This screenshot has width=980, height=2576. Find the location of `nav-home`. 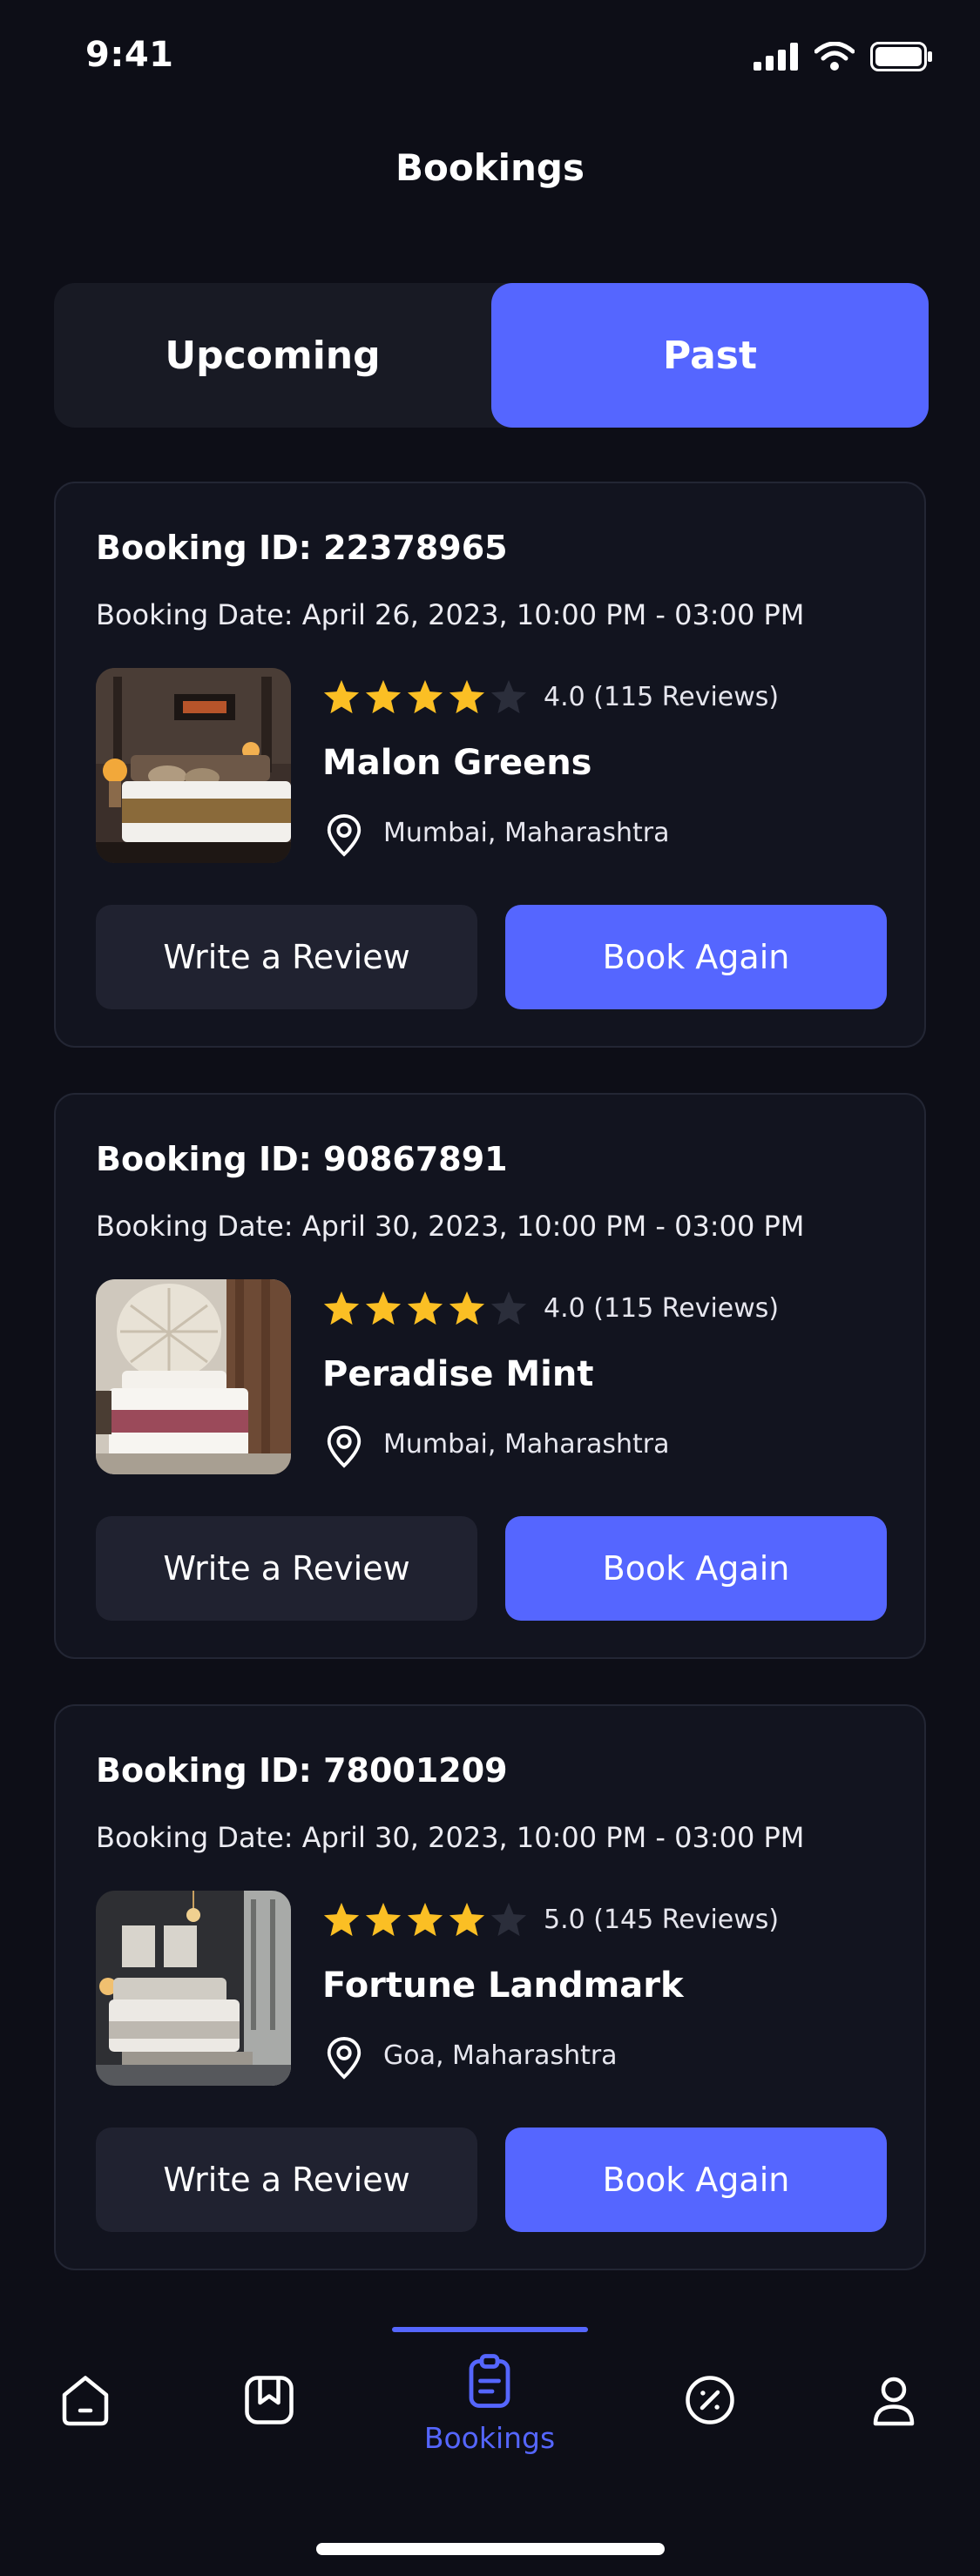

nav-home is located at coordinates (85, 2434).